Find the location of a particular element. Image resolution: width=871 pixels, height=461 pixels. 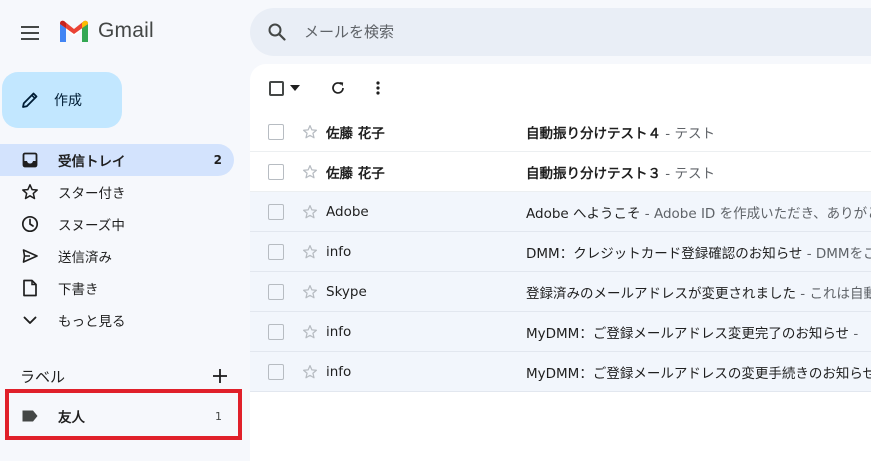

mail-row: info MyDMM：ご登録メールアドレス変更完了のお知らせ - is located at coordinates (560, 332).